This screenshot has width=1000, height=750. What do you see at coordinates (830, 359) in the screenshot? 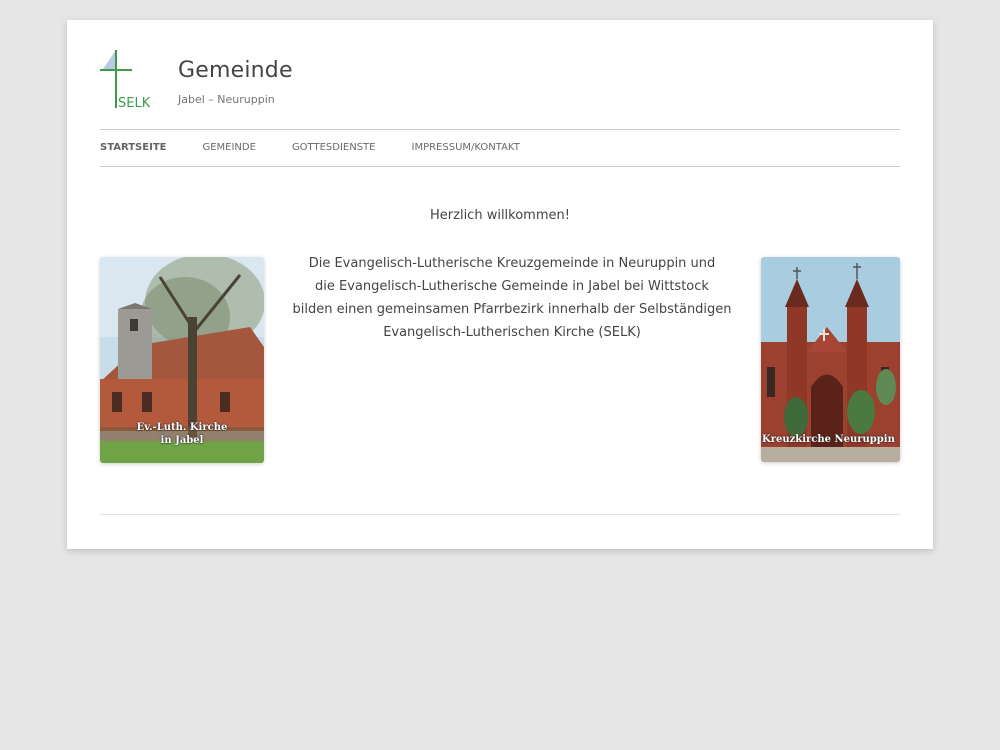
I see `kreuzkirche-neuruppin-image: Kreuzkirche Neuruppin` at bounding box center [830, 359].